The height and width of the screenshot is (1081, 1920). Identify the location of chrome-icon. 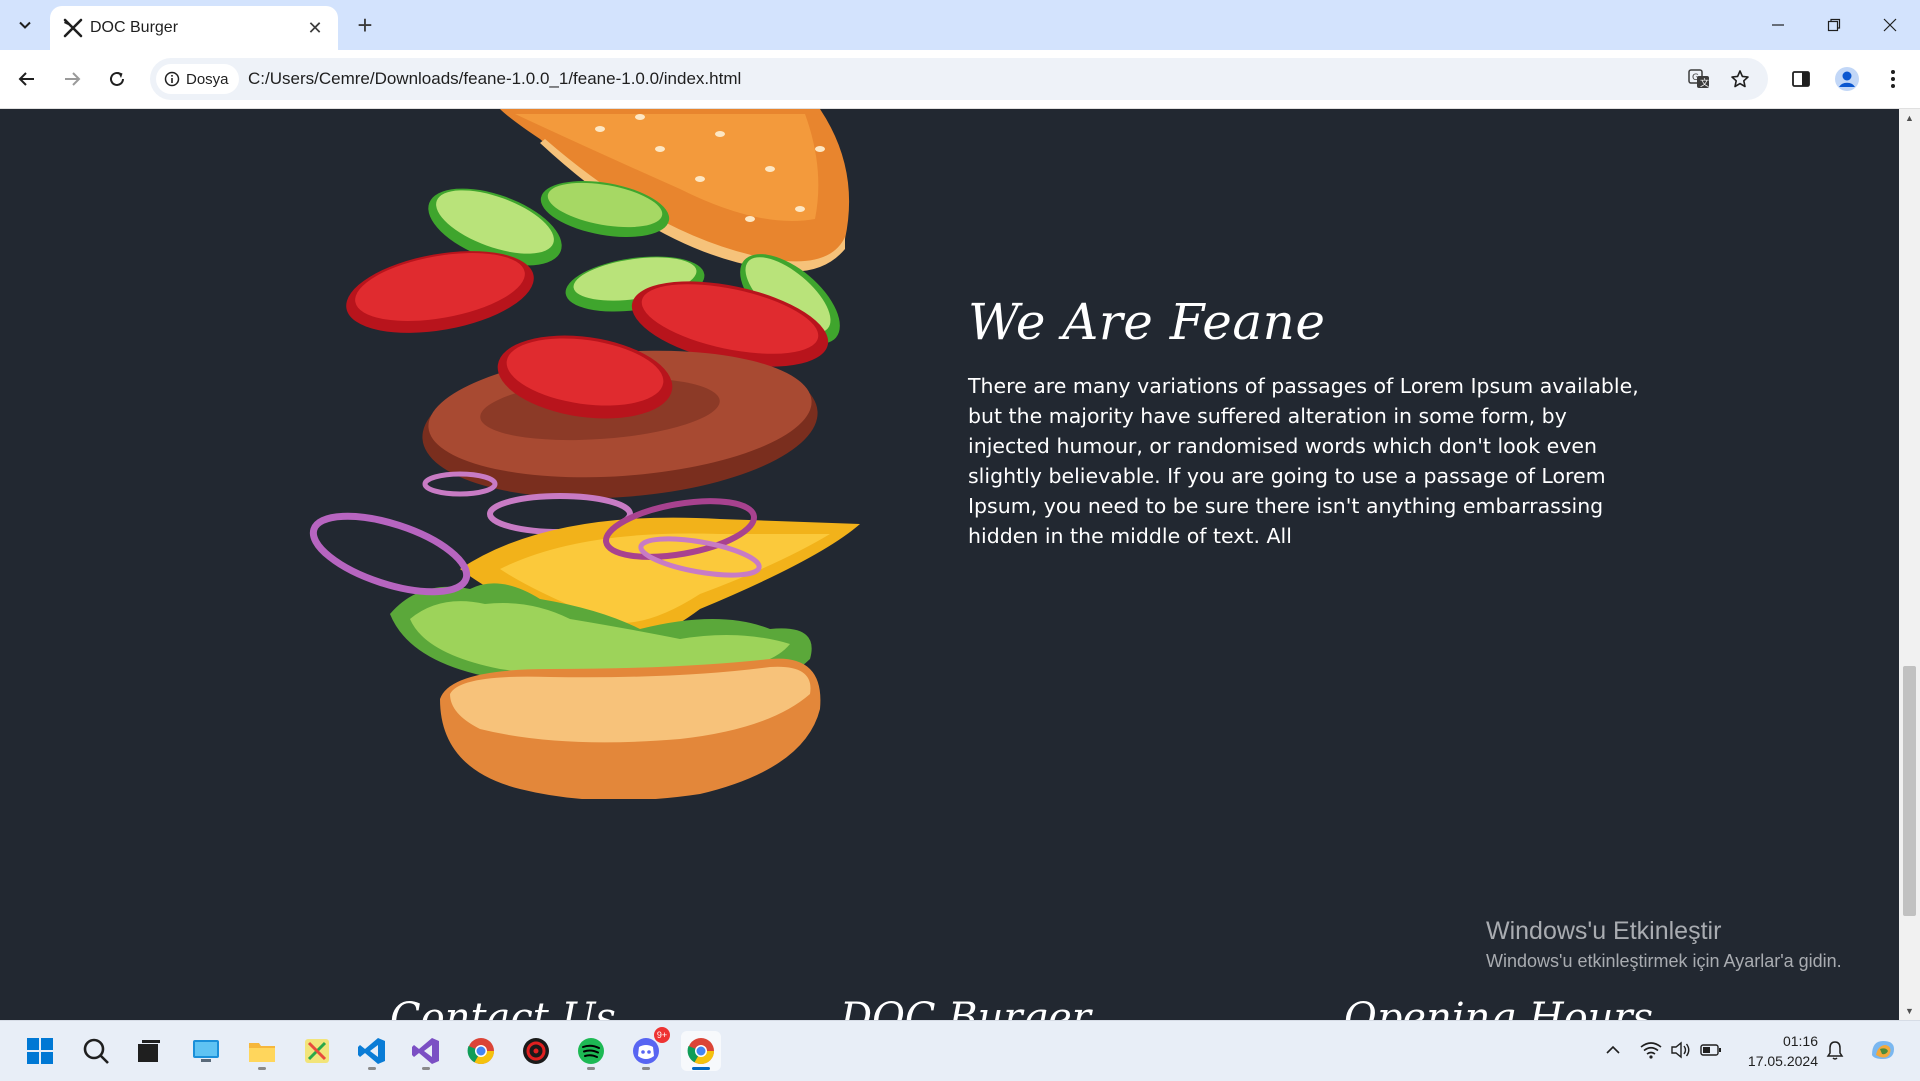
(481, 1051).